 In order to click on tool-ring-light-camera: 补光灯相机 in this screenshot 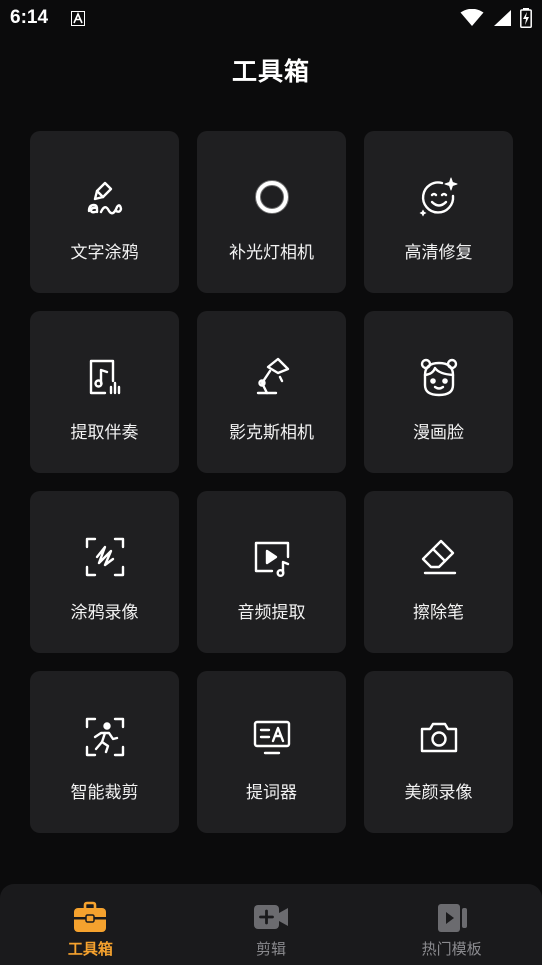, I will do `click(271, 212)`.